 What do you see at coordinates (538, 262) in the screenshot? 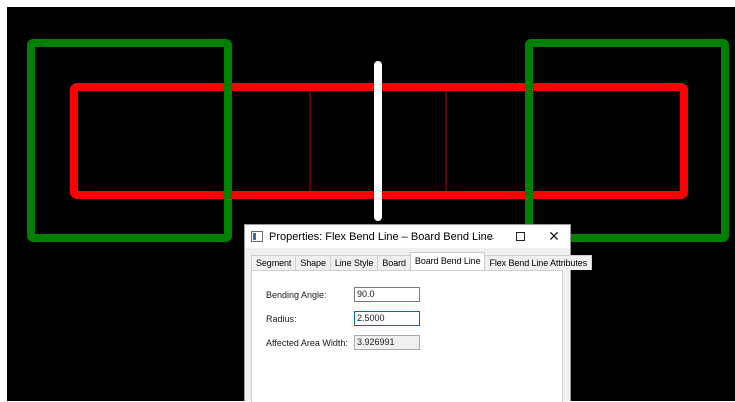
I see `tab-flex-bend-line-attributes: Flex Bend Line Attributes` at bounding box center [538, 262].